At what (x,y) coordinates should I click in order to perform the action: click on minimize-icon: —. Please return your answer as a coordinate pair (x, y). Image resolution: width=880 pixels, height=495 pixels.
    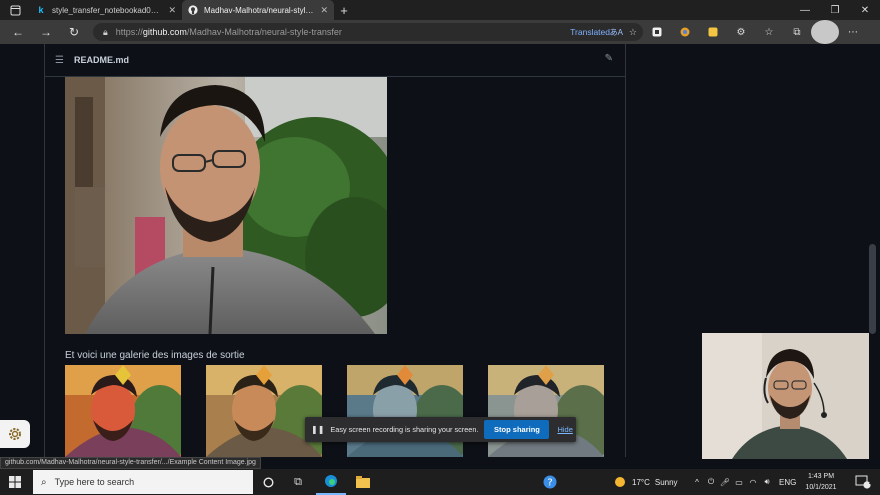
    Looking at the image, I should click on (805, 10).